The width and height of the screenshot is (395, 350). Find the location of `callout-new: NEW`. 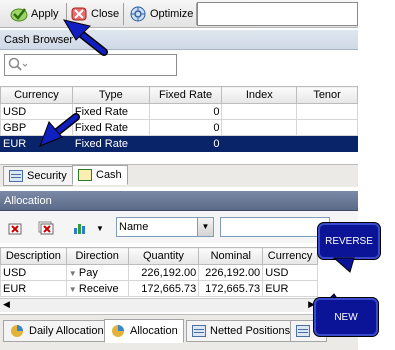

callout-new: NEW is located at coordinates (346, 317).